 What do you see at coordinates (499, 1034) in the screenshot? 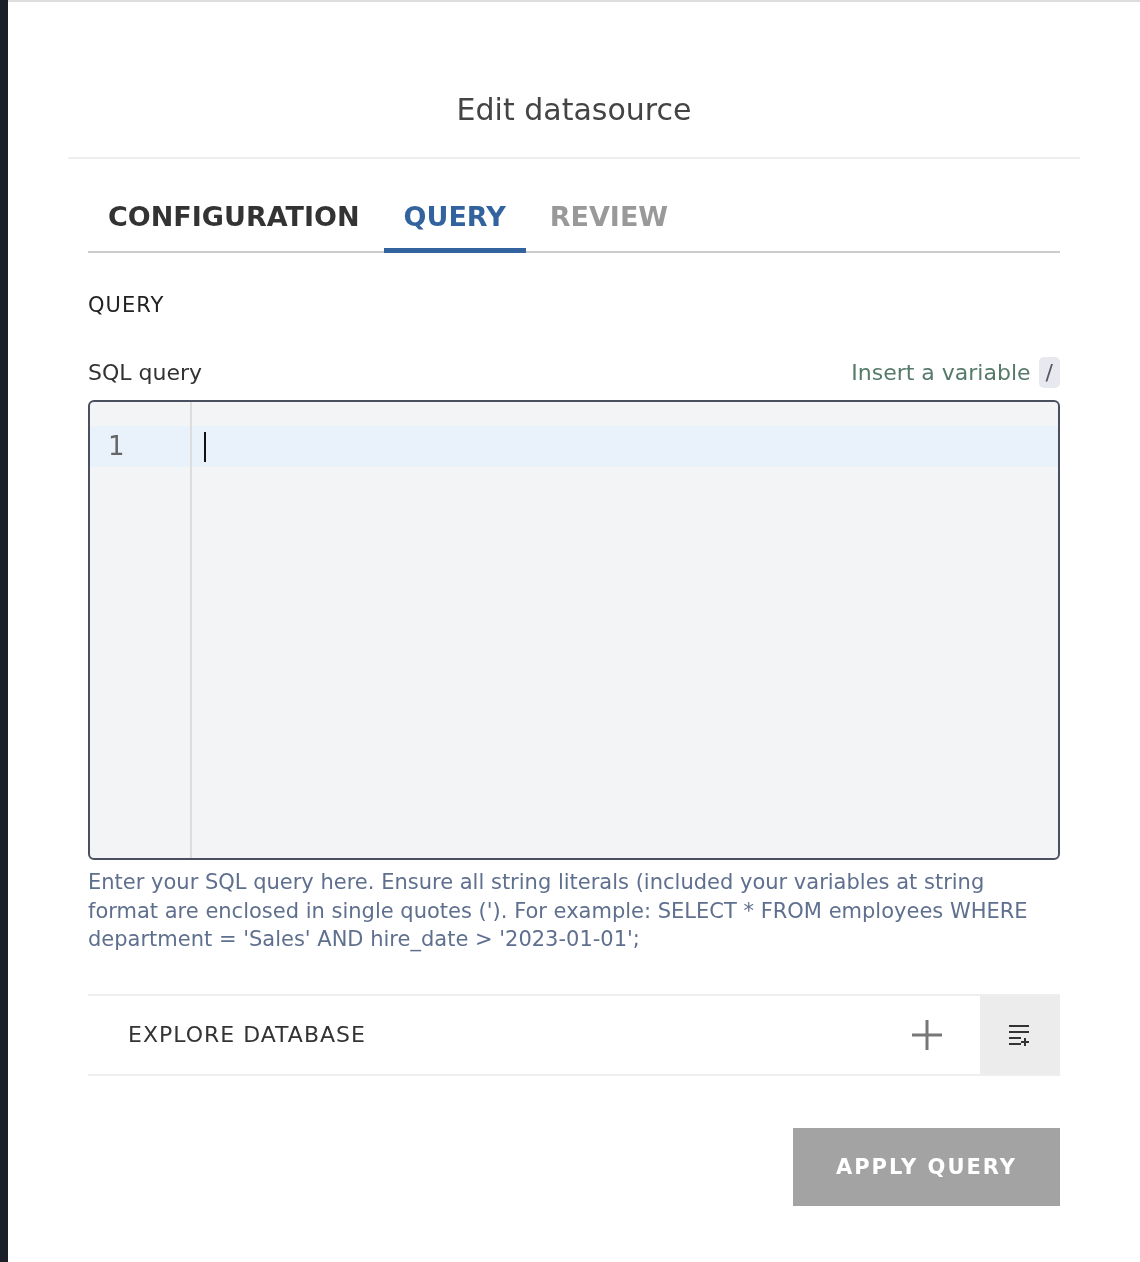
I see `explore-database-toggle: EXPLORE DATABASE` at bounding box center [499, 1034].